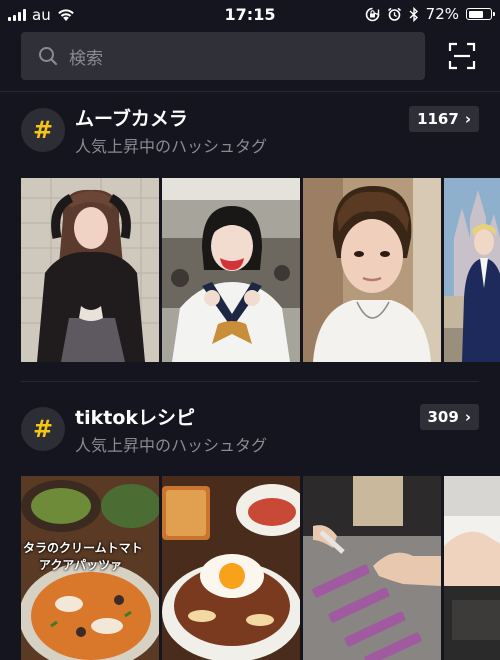  I want to click on video-count: 309, so click(443, 417).